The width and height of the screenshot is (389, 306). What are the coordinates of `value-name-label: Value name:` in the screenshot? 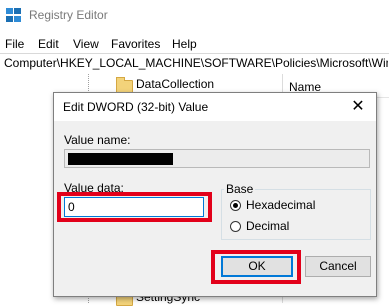 It's located at (97, 140).